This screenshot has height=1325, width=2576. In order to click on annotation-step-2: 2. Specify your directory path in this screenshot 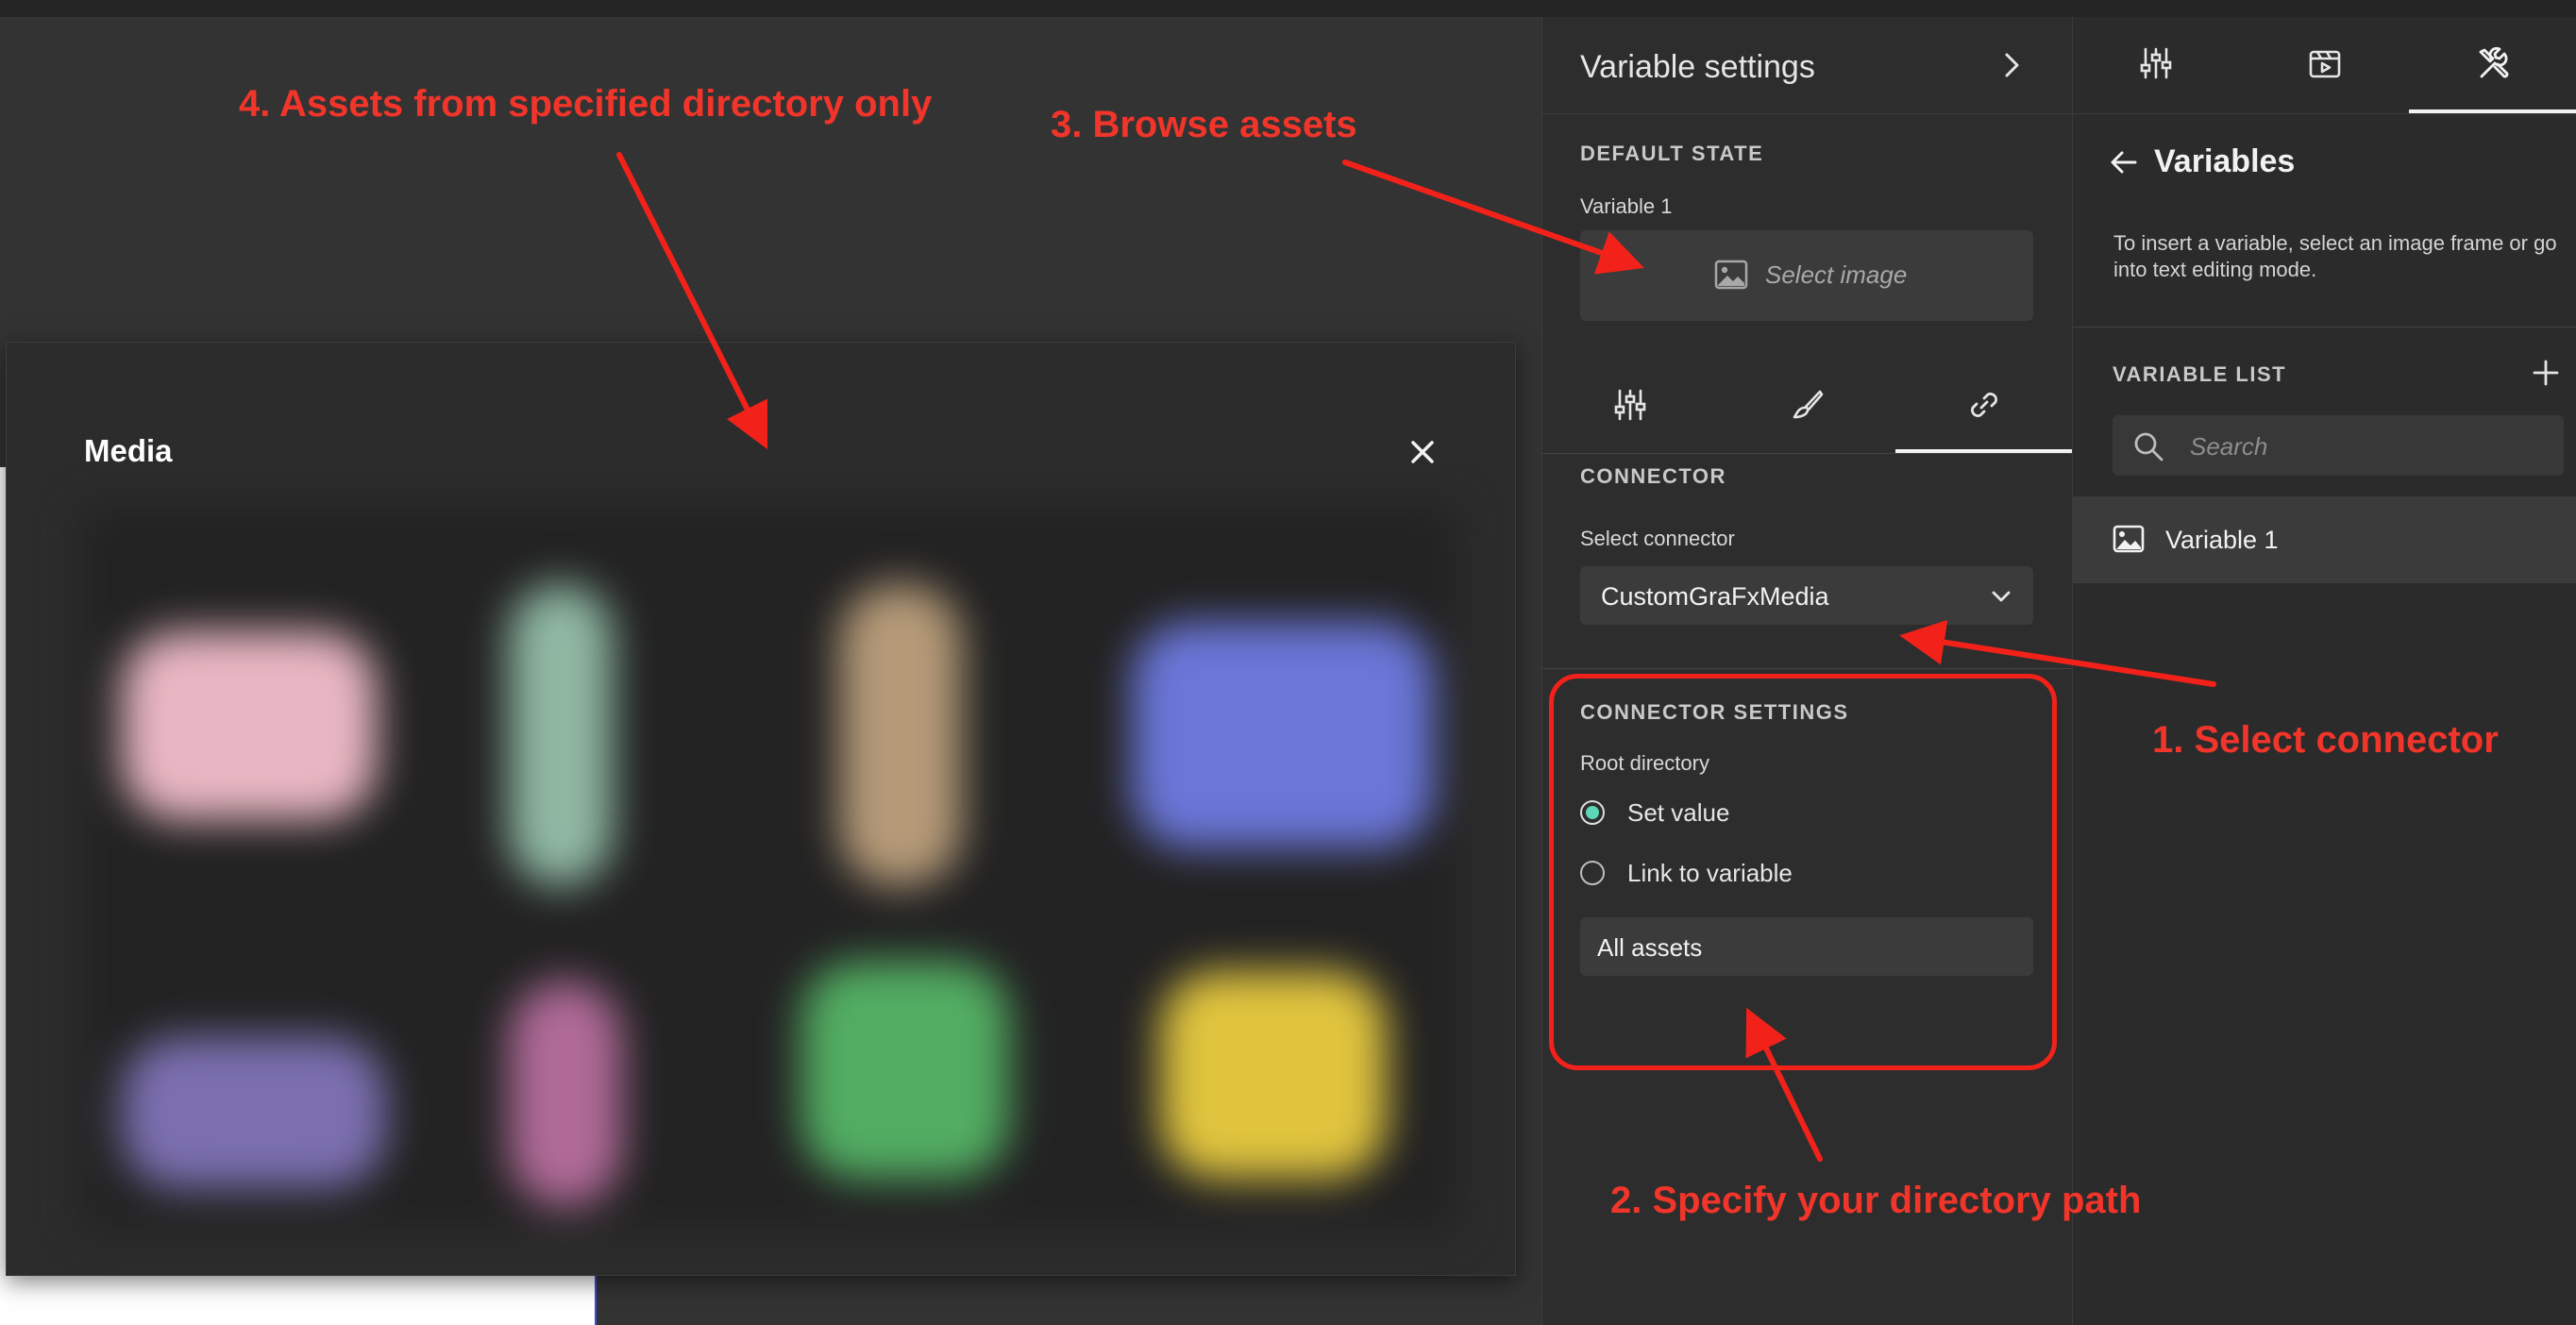, I will do `click(1876, 1200)`.